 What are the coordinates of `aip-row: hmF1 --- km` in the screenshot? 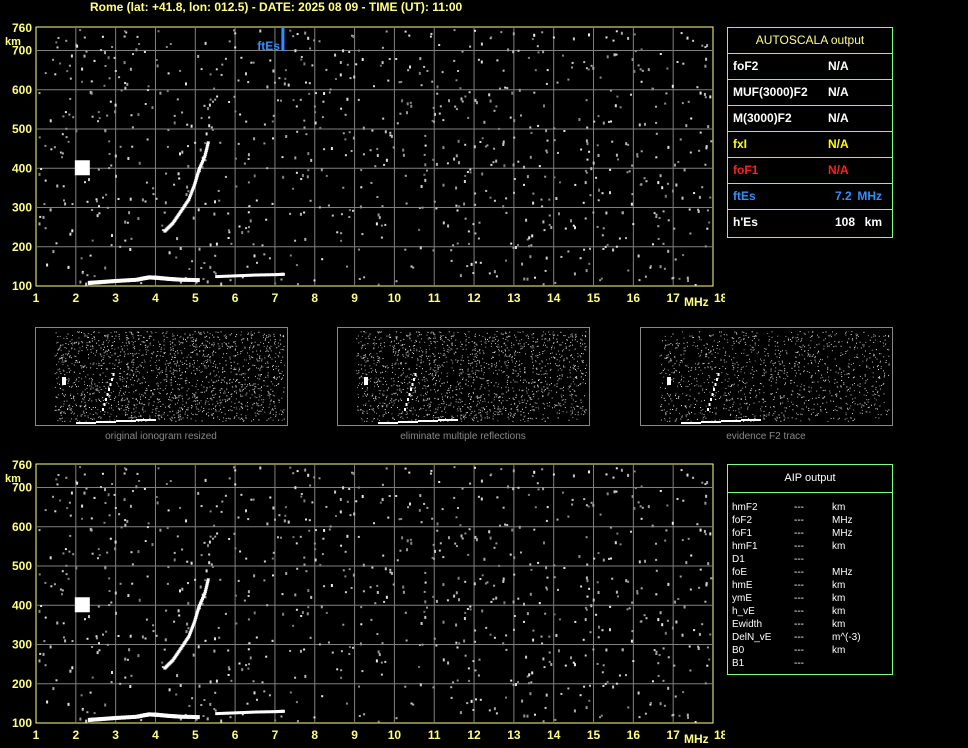 It's located at (810, 546).